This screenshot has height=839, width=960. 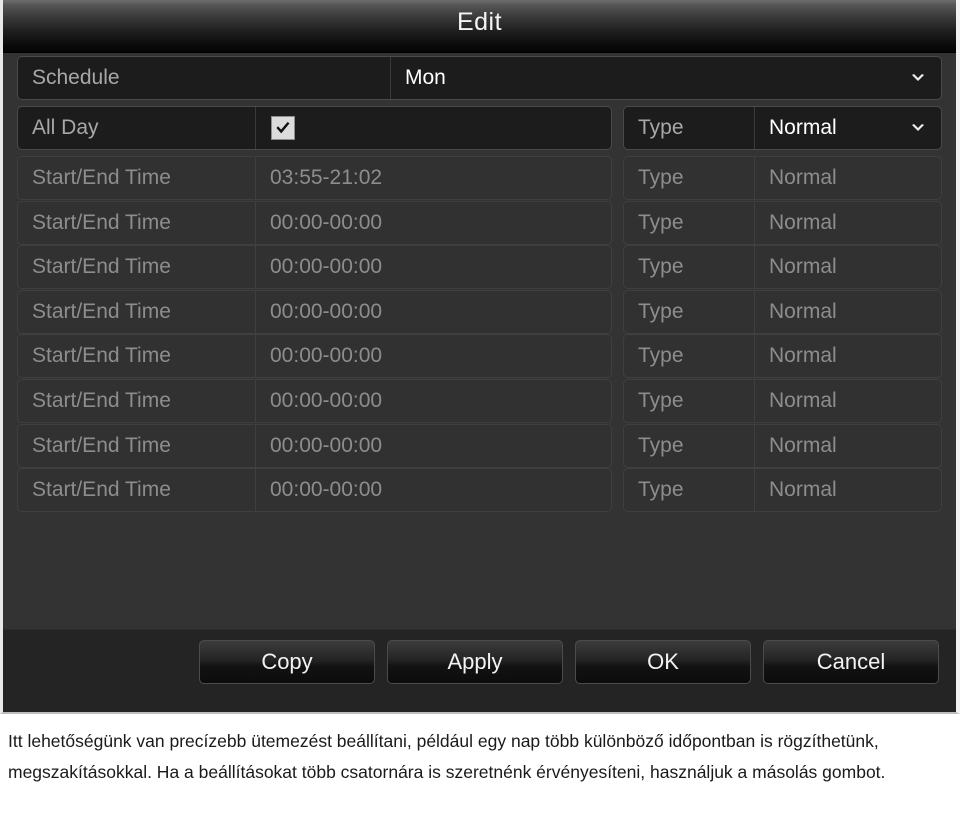 I want to click on apply-button: Apply, so click(x=475, y=662).